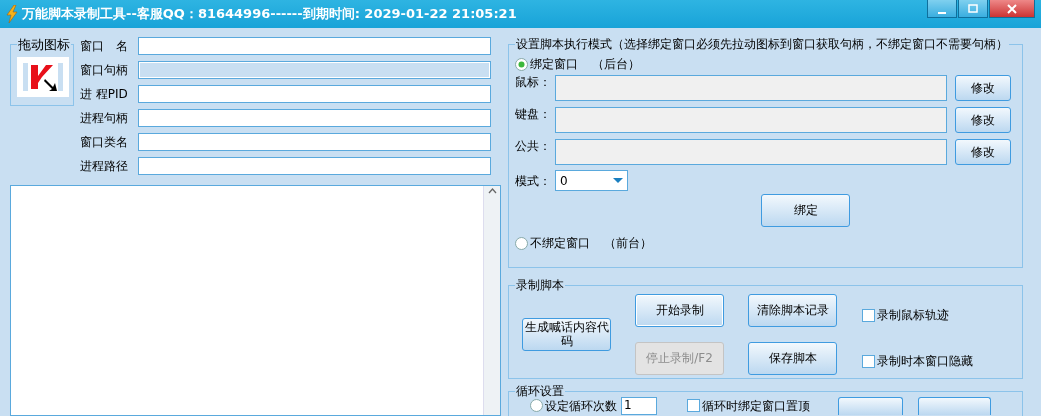 The height and width of the screenshot is (416, 1041). What do you see at coordinates (566, 334) in the screenshot?
I see `generate-code-button: 生成喊话内容代码` at bounding box center [566, 334].